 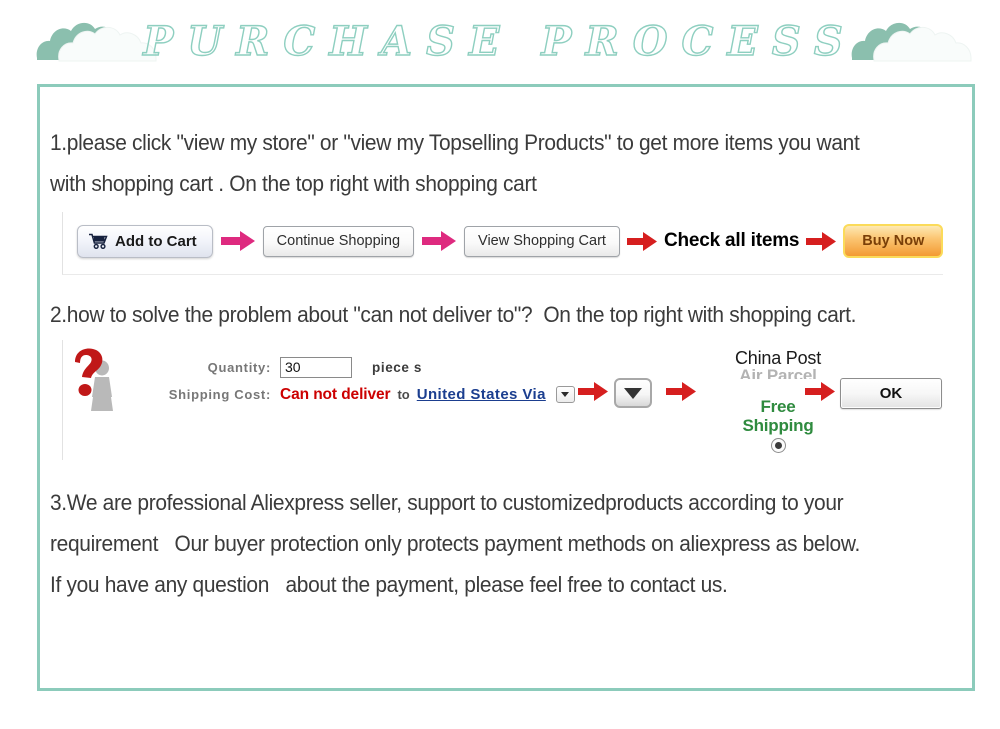 I want to click on view-shopping-cart-button: View Shopping Cart, so click(x=542, y=241).